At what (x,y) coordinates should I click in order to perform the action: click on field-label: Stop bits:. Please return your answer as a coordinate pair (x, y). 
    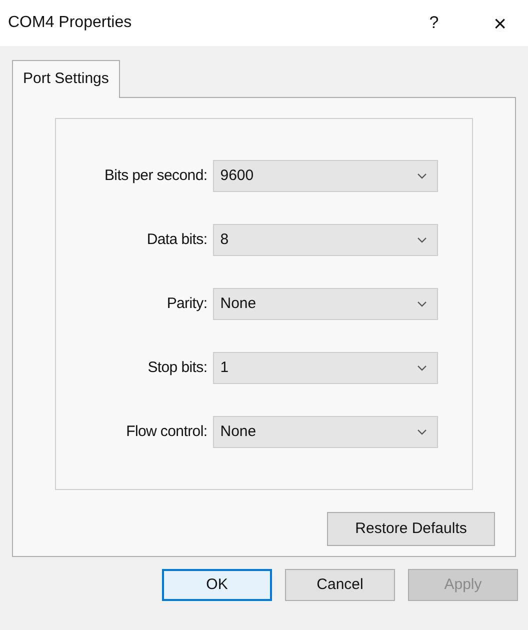
    Looking at the image, I should click on (177, 368).